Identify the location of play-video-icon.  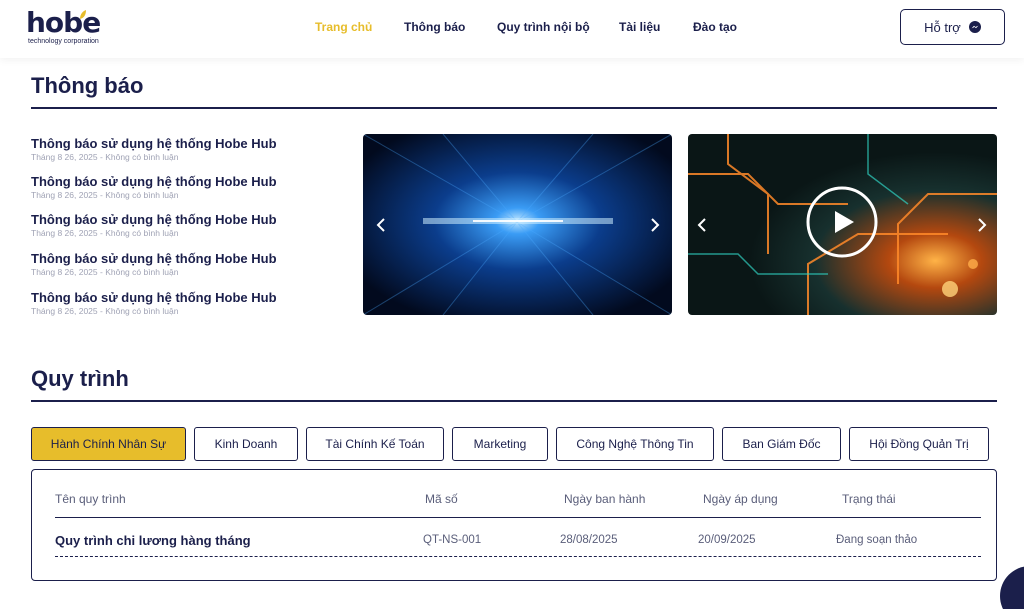
(842, 222).